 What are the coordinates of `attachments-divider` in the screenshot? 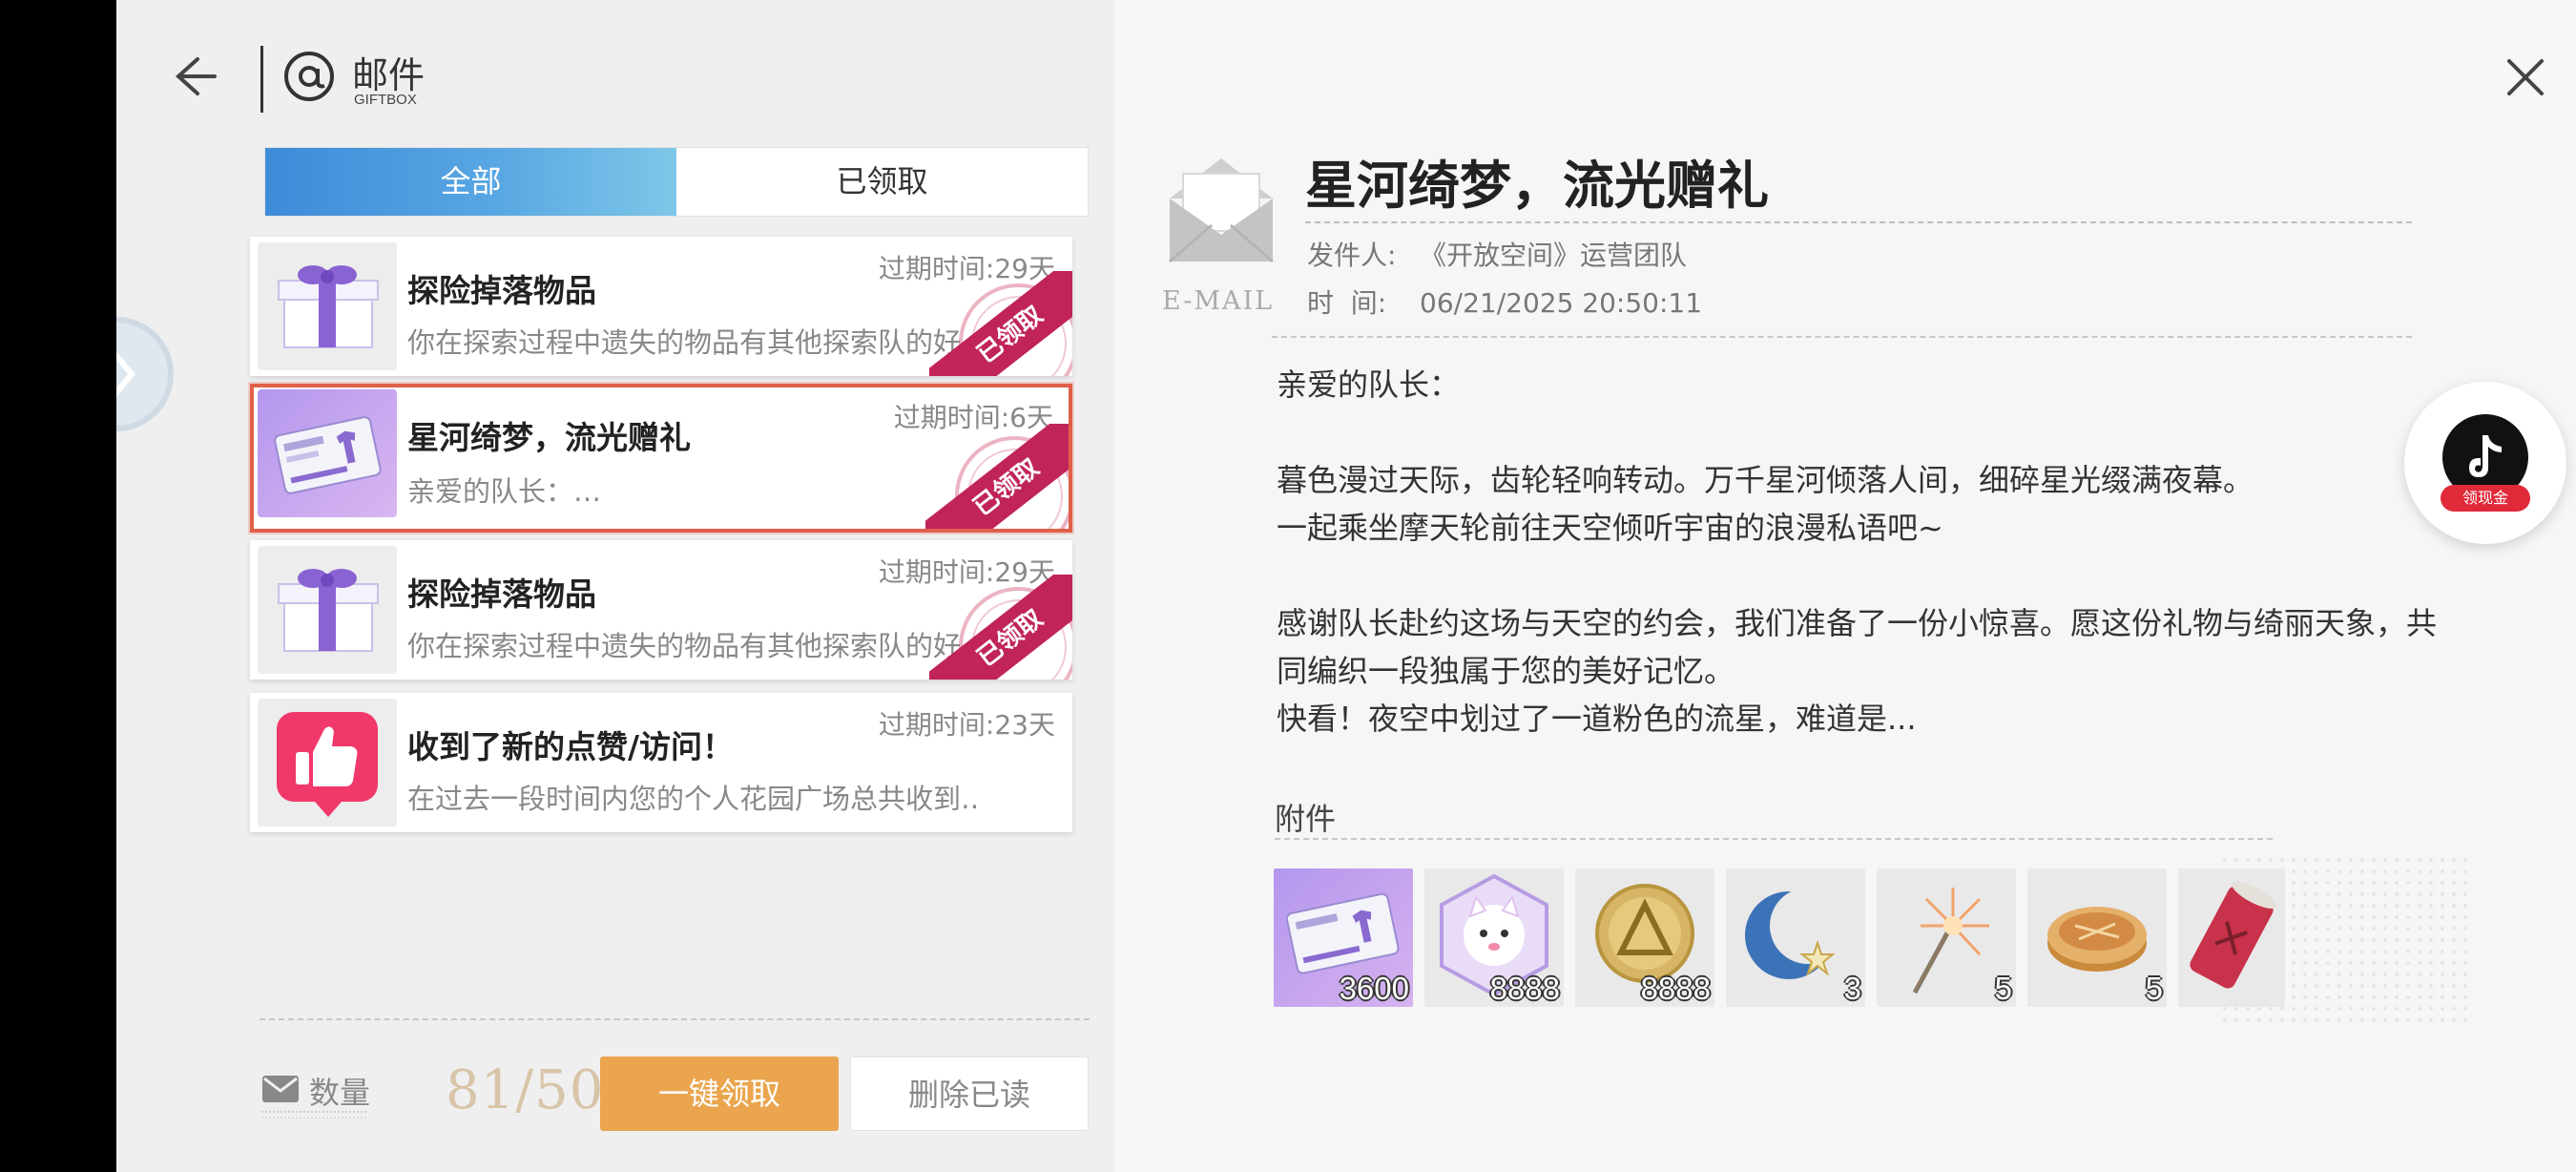 It's located at (1774, 839).